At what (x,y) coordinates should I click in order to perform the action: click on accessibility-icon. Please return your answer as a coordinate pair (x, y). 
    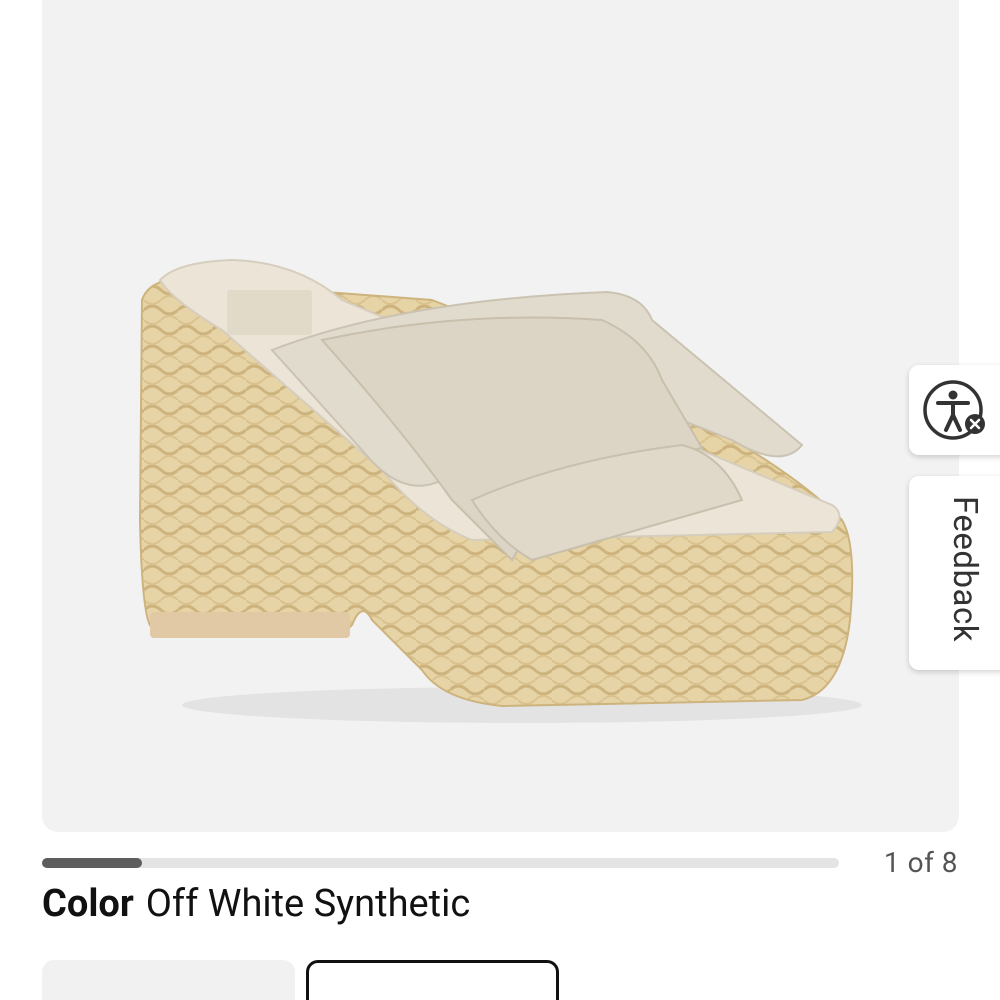
    Looking at the image, I should click on (954, 410).